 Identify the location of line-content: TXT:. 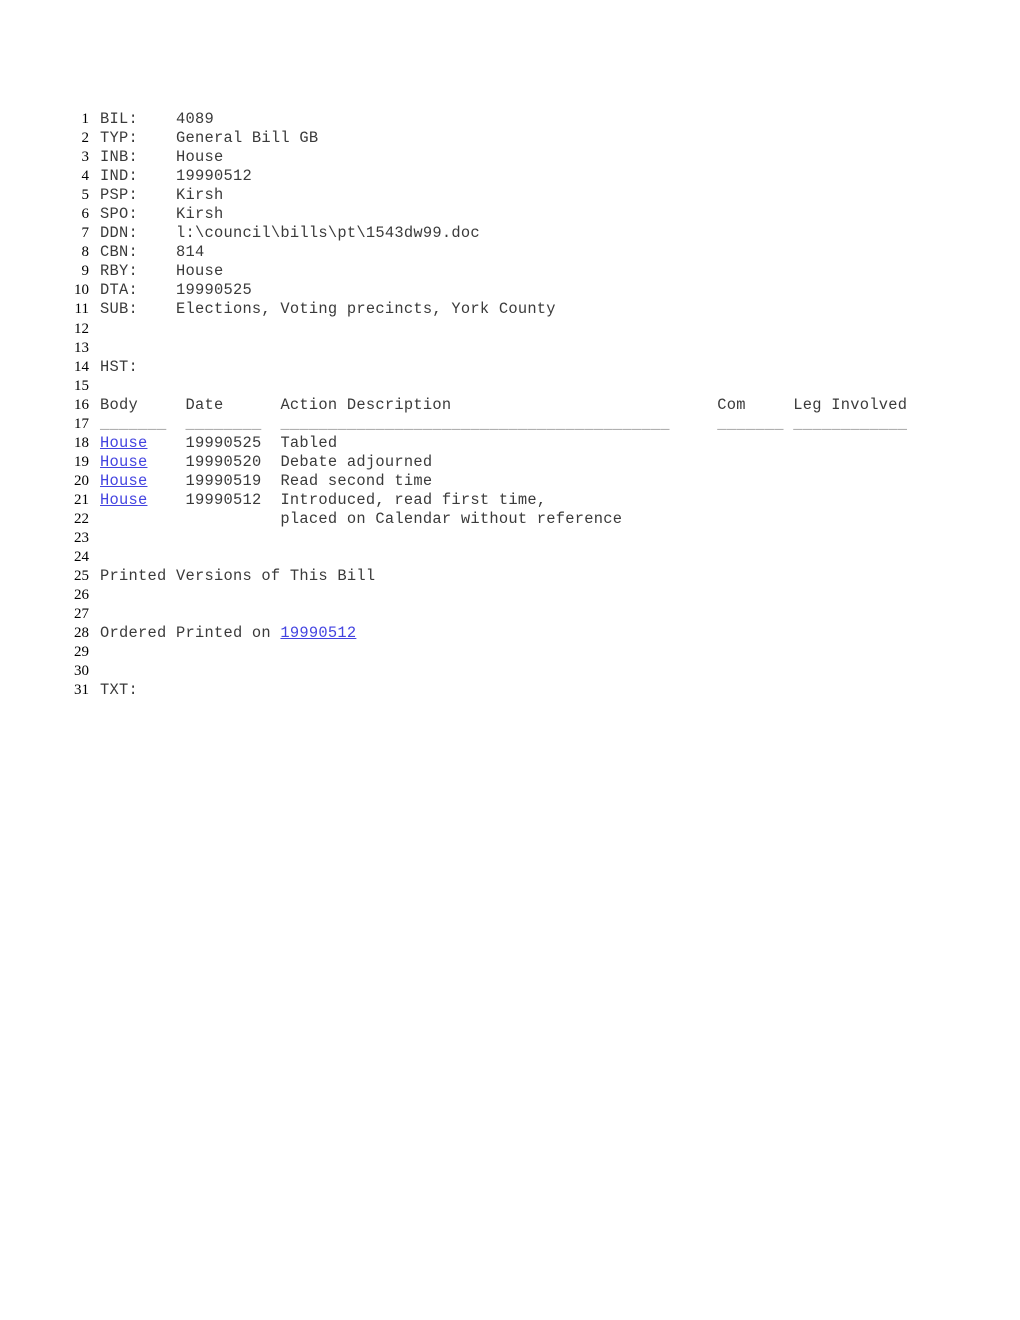
(560, 690).